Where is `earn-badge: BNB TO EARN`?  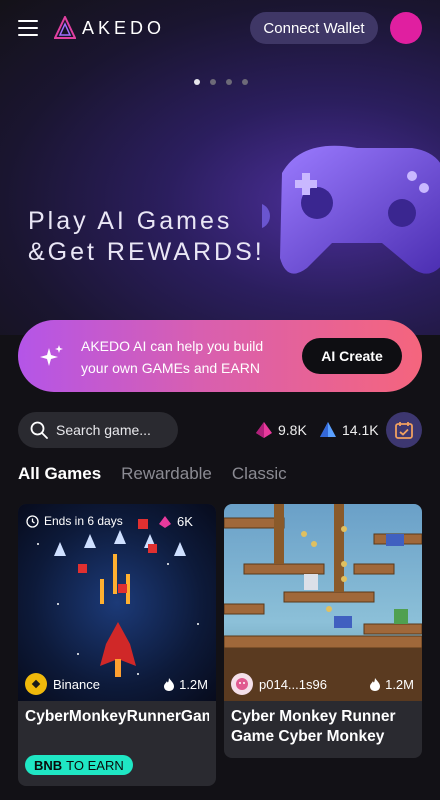
earn-badge: BNB TO EARN is located at coordinates (79, 765).